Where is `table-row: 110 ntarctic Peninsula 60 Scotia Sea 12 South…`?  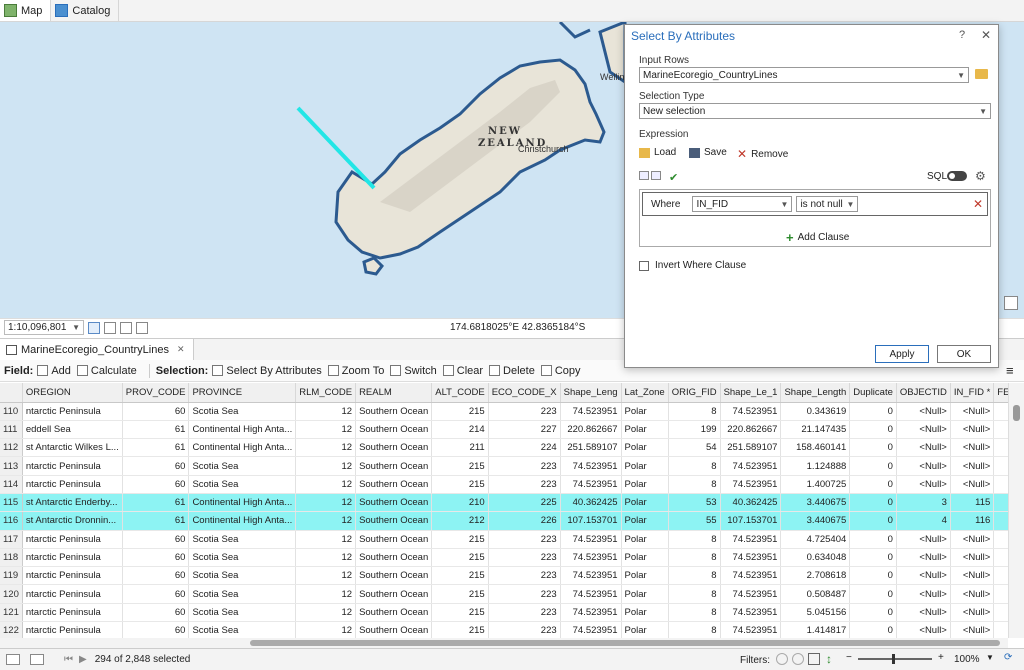 table-row: 110 ntarctic Peninsula 60 Scotia Sea 12 South… is located at coordinates (504, 411).